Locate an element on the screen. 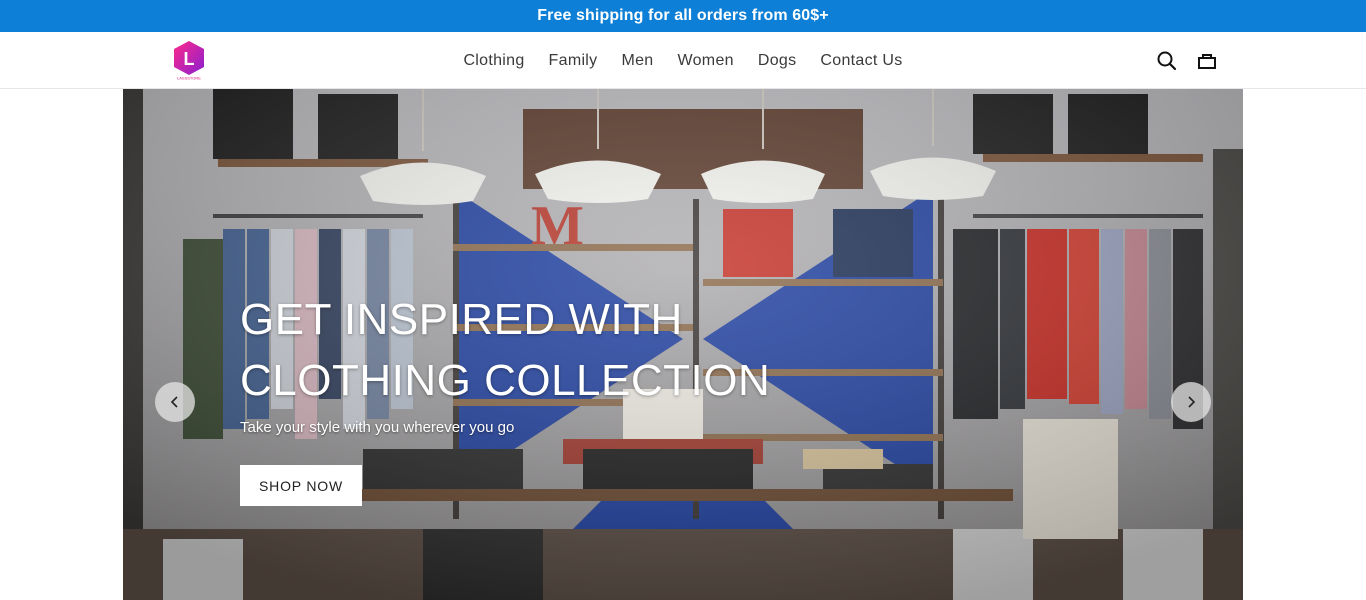 This screenshot has width=1366, height=600. announcement-text: Free shipping for all orders from 60$+ is located at coordinates (683, 15).